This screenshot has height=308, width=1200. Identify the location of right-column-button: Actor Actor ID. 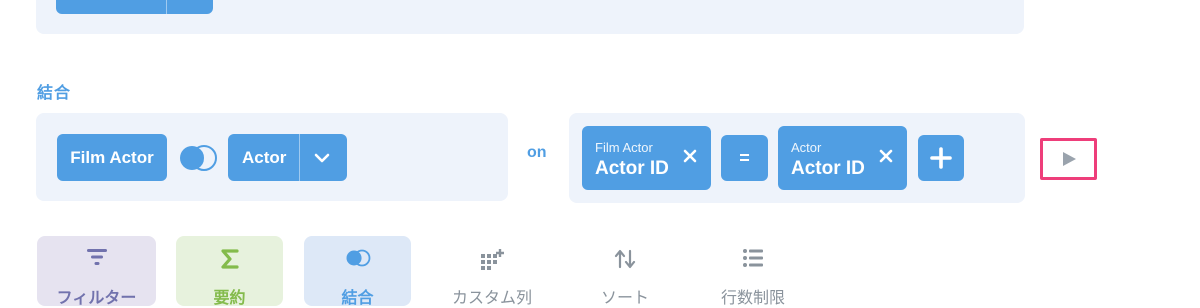
(842, 158).